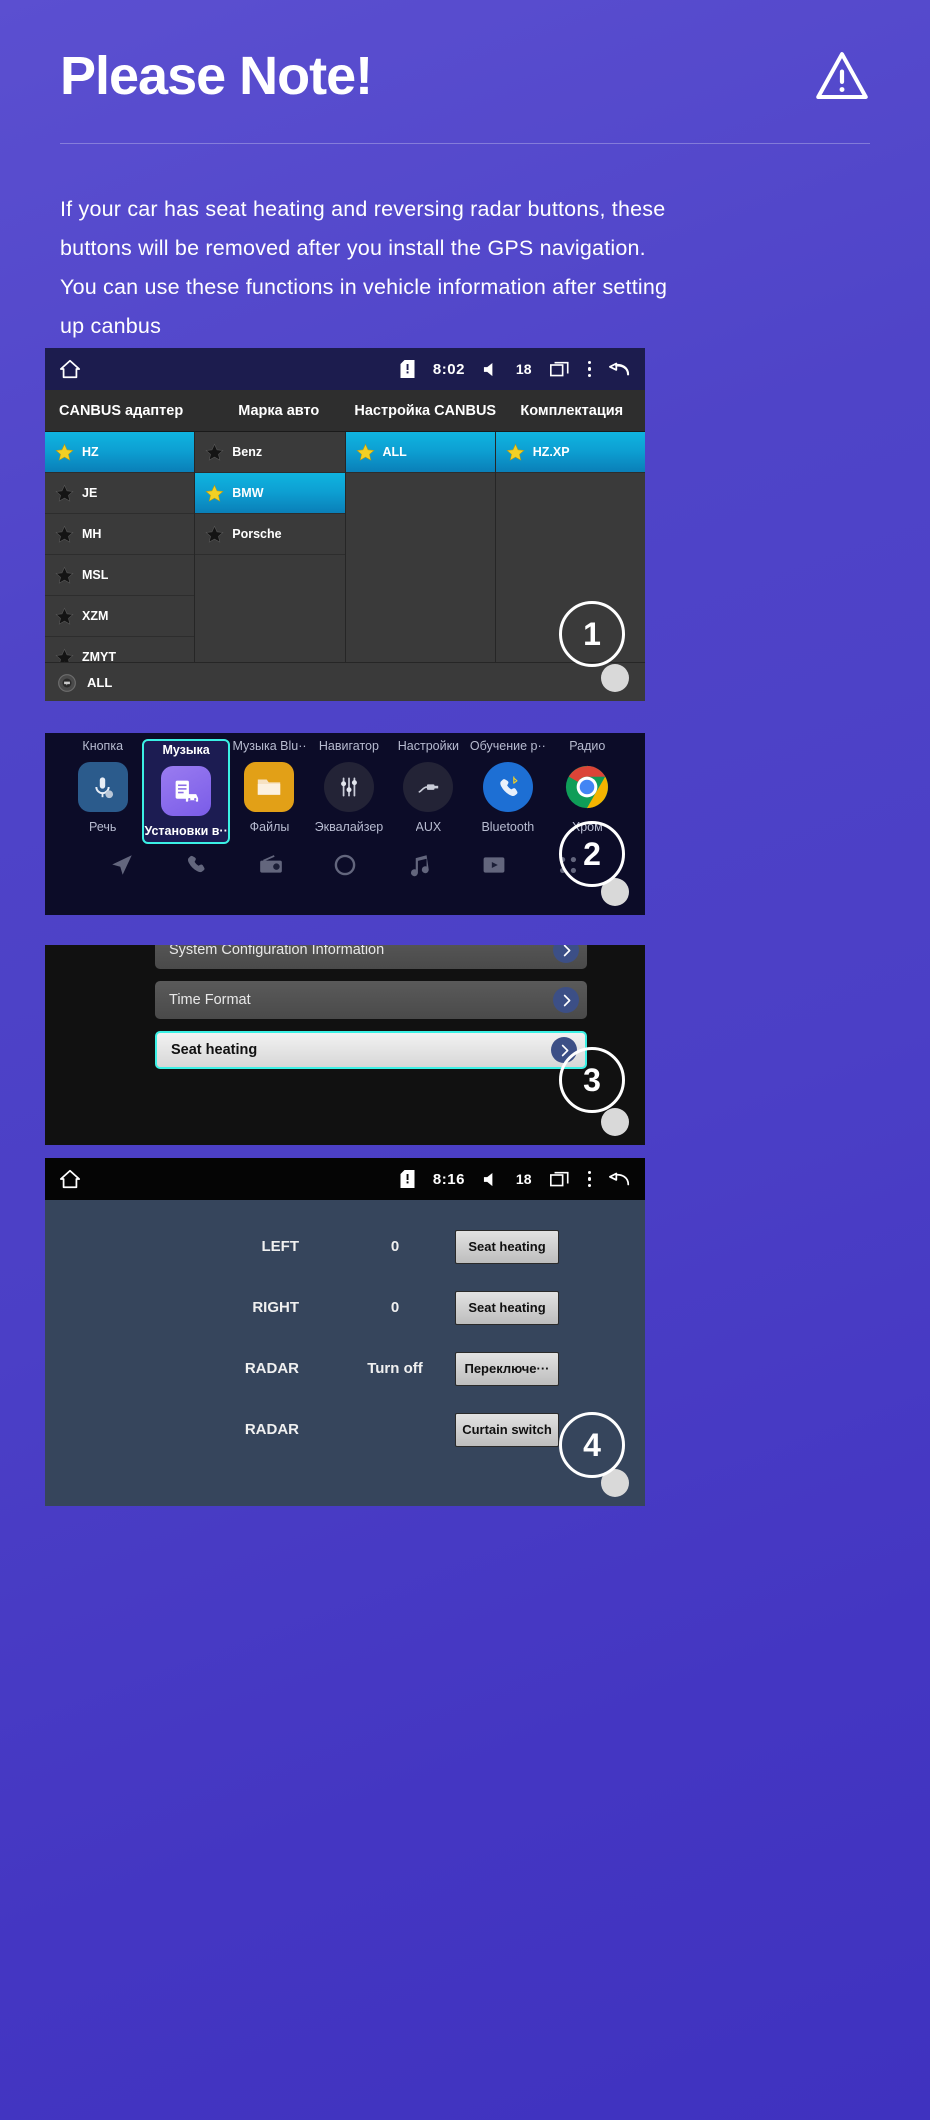  Describe the element at coordinates (488, 369) in the screenshot. I see `speaker-icon` at that location.